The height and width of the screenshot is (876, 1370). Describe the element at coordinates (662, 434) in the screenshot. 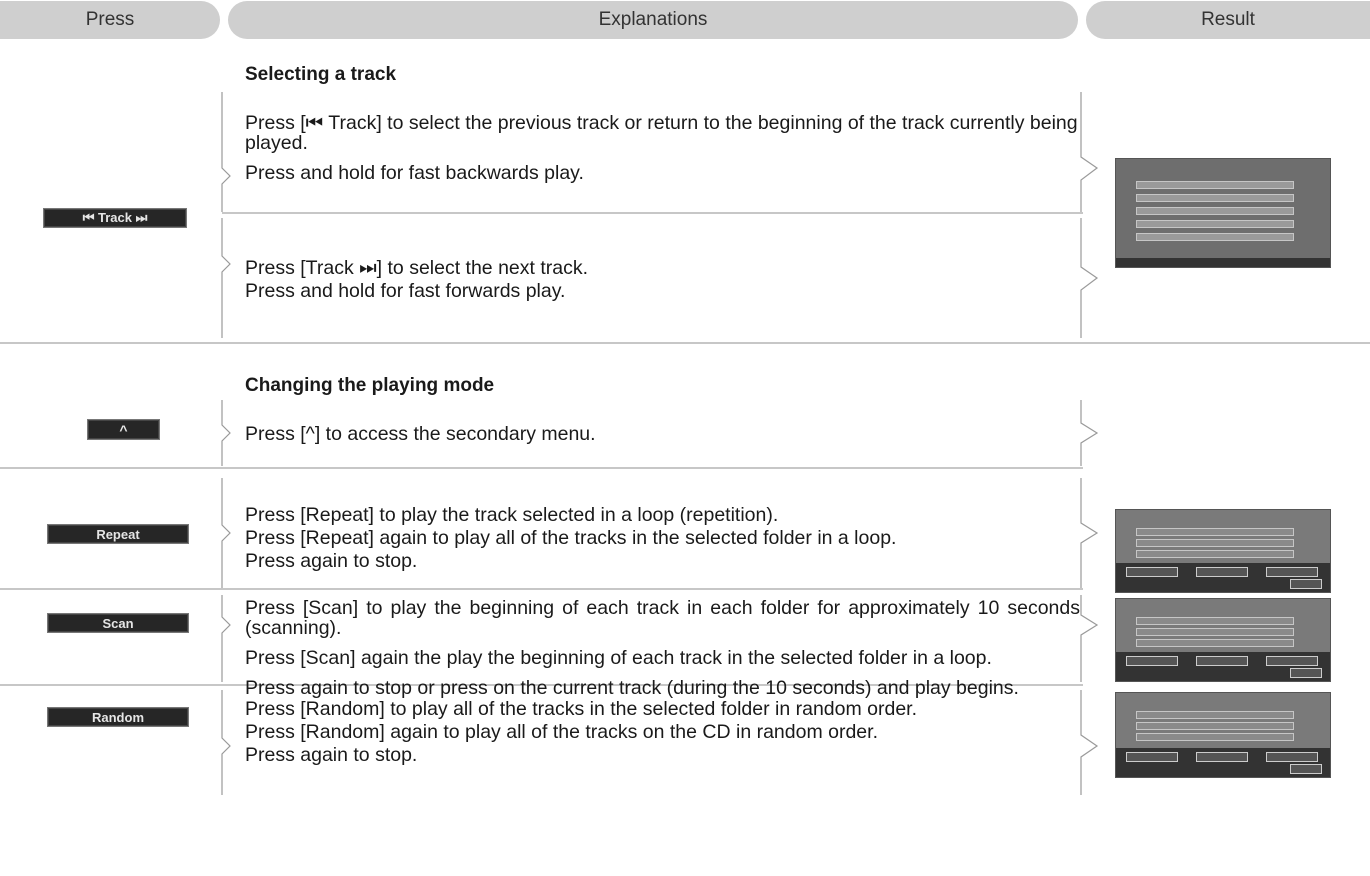

I see `explanation-up: Press [^] to access the secondary menu.` at that location.